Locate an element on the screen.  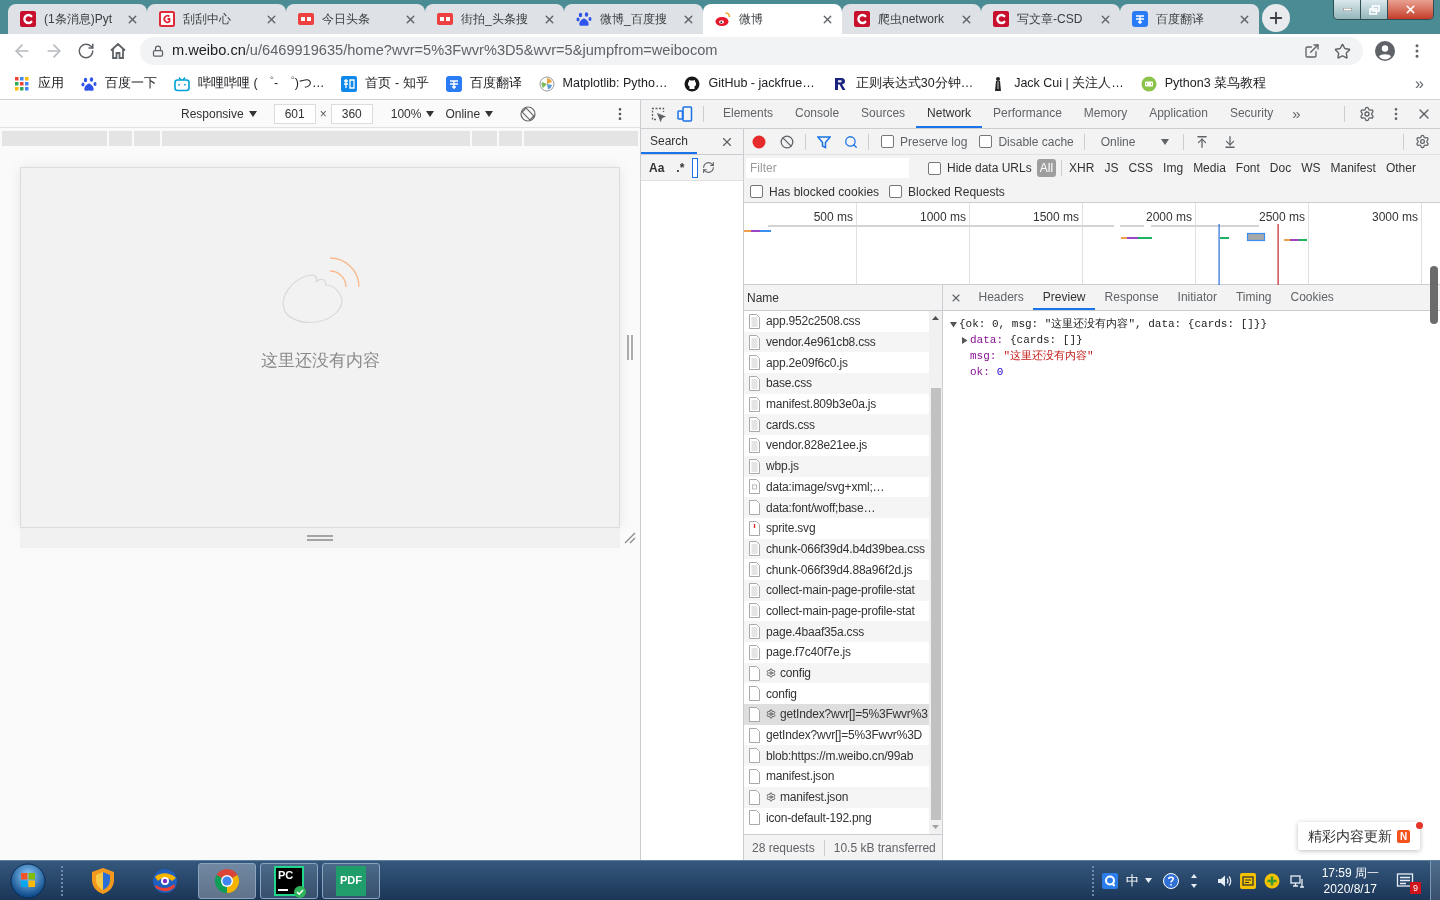
refresh-icon is located at coordinates (709, 167).